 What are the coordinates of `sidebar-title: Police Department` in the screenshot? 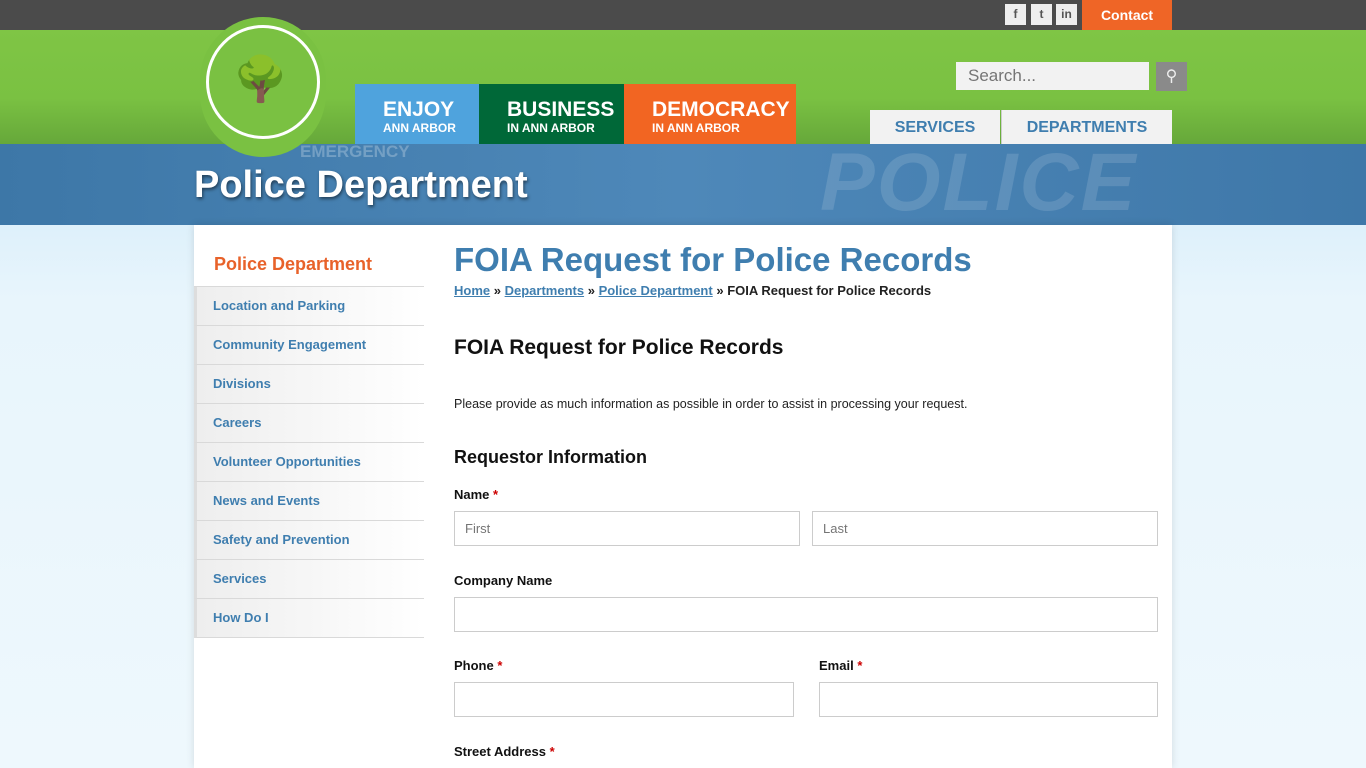 It's located at (293, 264).